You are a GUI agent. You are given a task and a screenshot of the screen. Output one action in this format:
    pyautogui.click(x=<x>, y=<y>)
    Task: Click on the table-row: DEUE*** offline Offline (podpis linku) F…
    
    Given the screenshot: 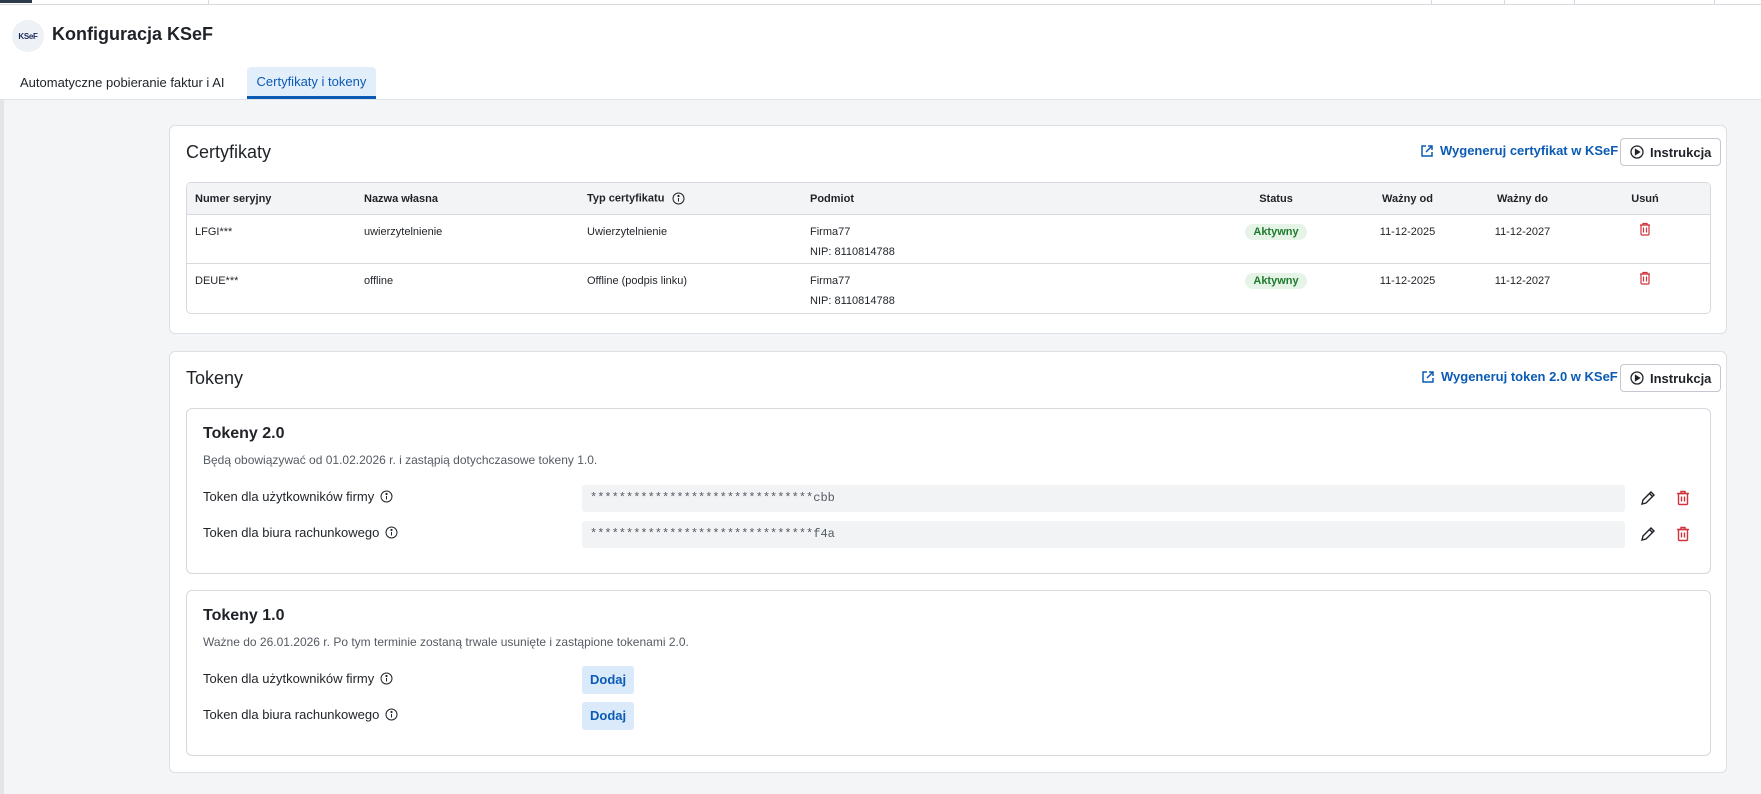 What is the action you would take?
    pyautogui.click(x=948, y=288)
    